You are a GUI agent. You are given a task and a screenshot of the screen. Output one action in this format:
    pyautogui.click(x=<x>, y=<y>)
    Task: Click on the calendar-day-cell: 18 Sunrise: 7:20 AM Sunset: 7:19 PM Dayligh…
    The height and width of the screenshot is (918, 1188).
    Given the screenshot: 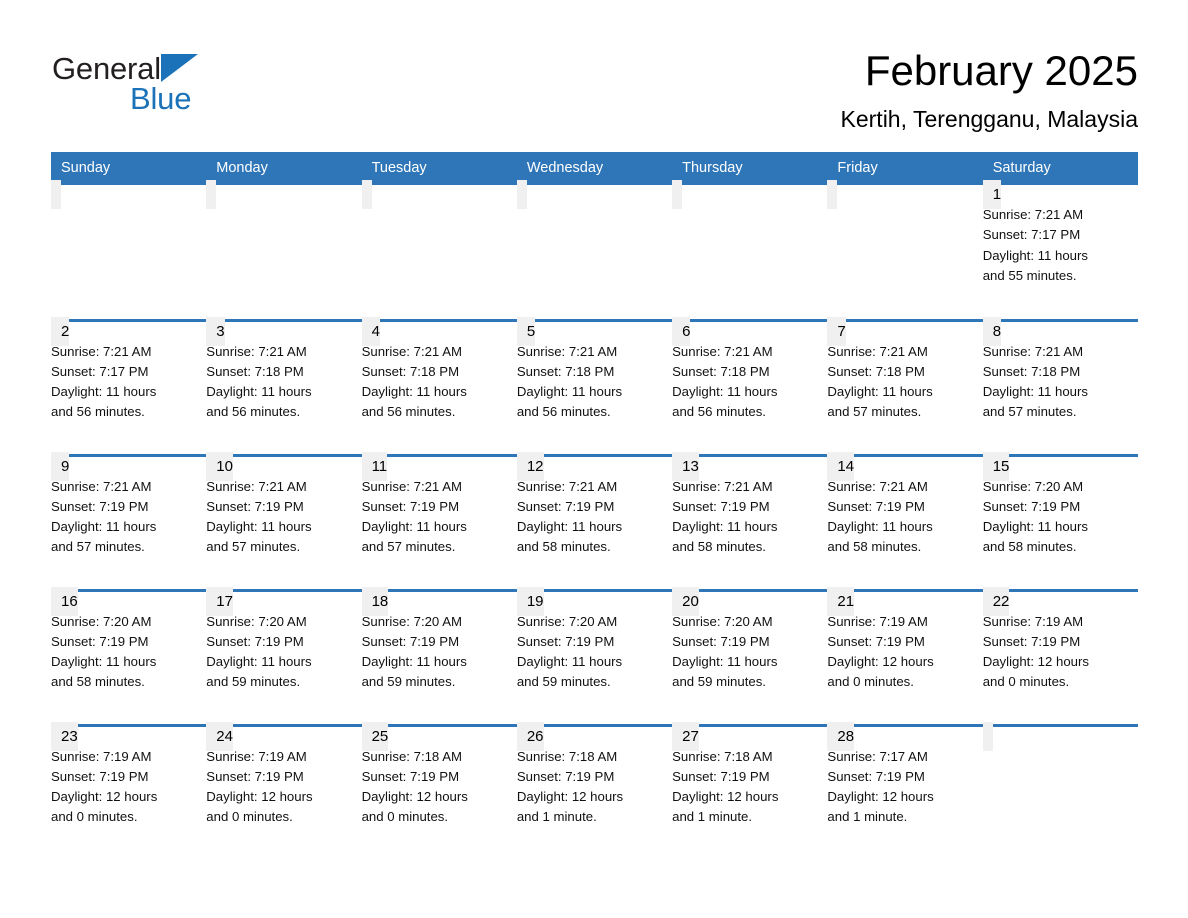 What is the action you would take?
    pyautogui.click(x=439, y=655)
    